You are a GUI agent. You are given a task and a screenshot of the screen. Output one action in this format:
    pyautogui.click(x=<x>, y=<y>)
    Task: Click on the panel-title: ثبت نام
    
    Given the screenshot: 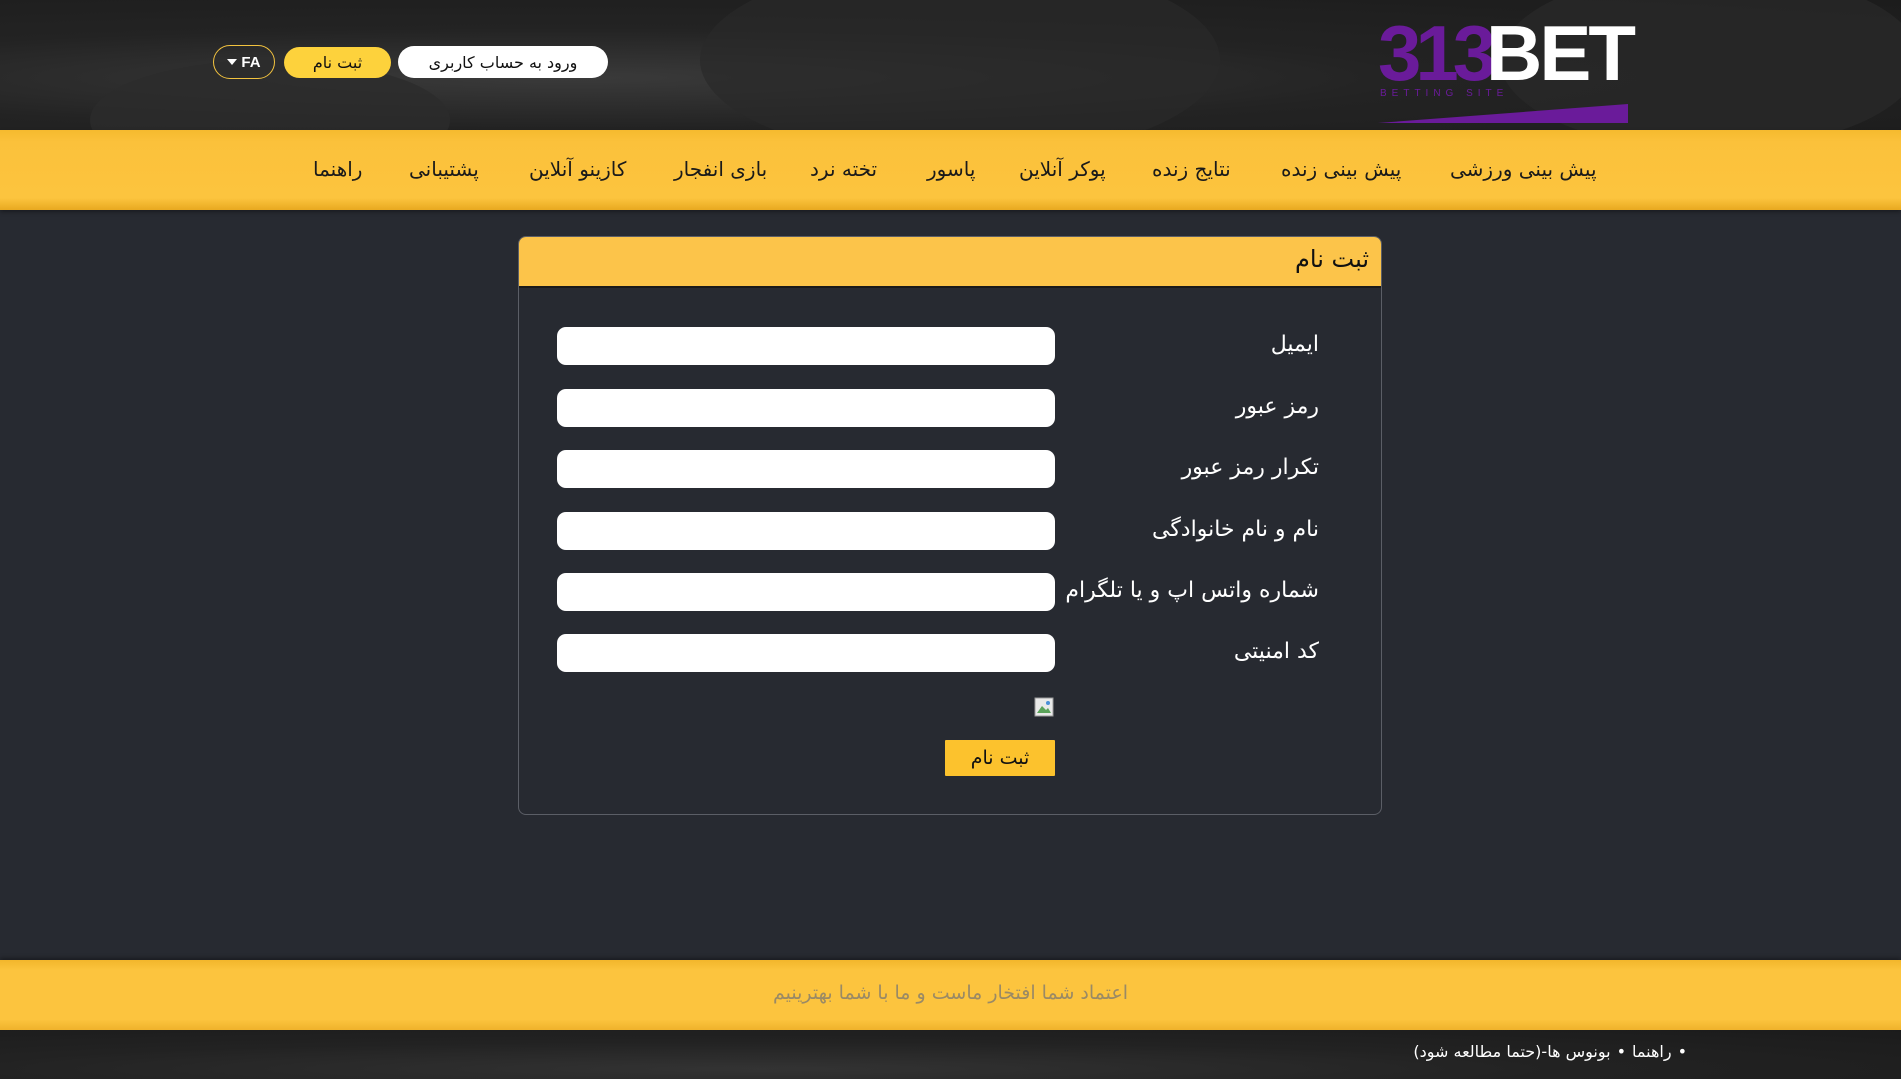 What is the action you would take?
    pyautogui.click(x=1332, y=259)
    